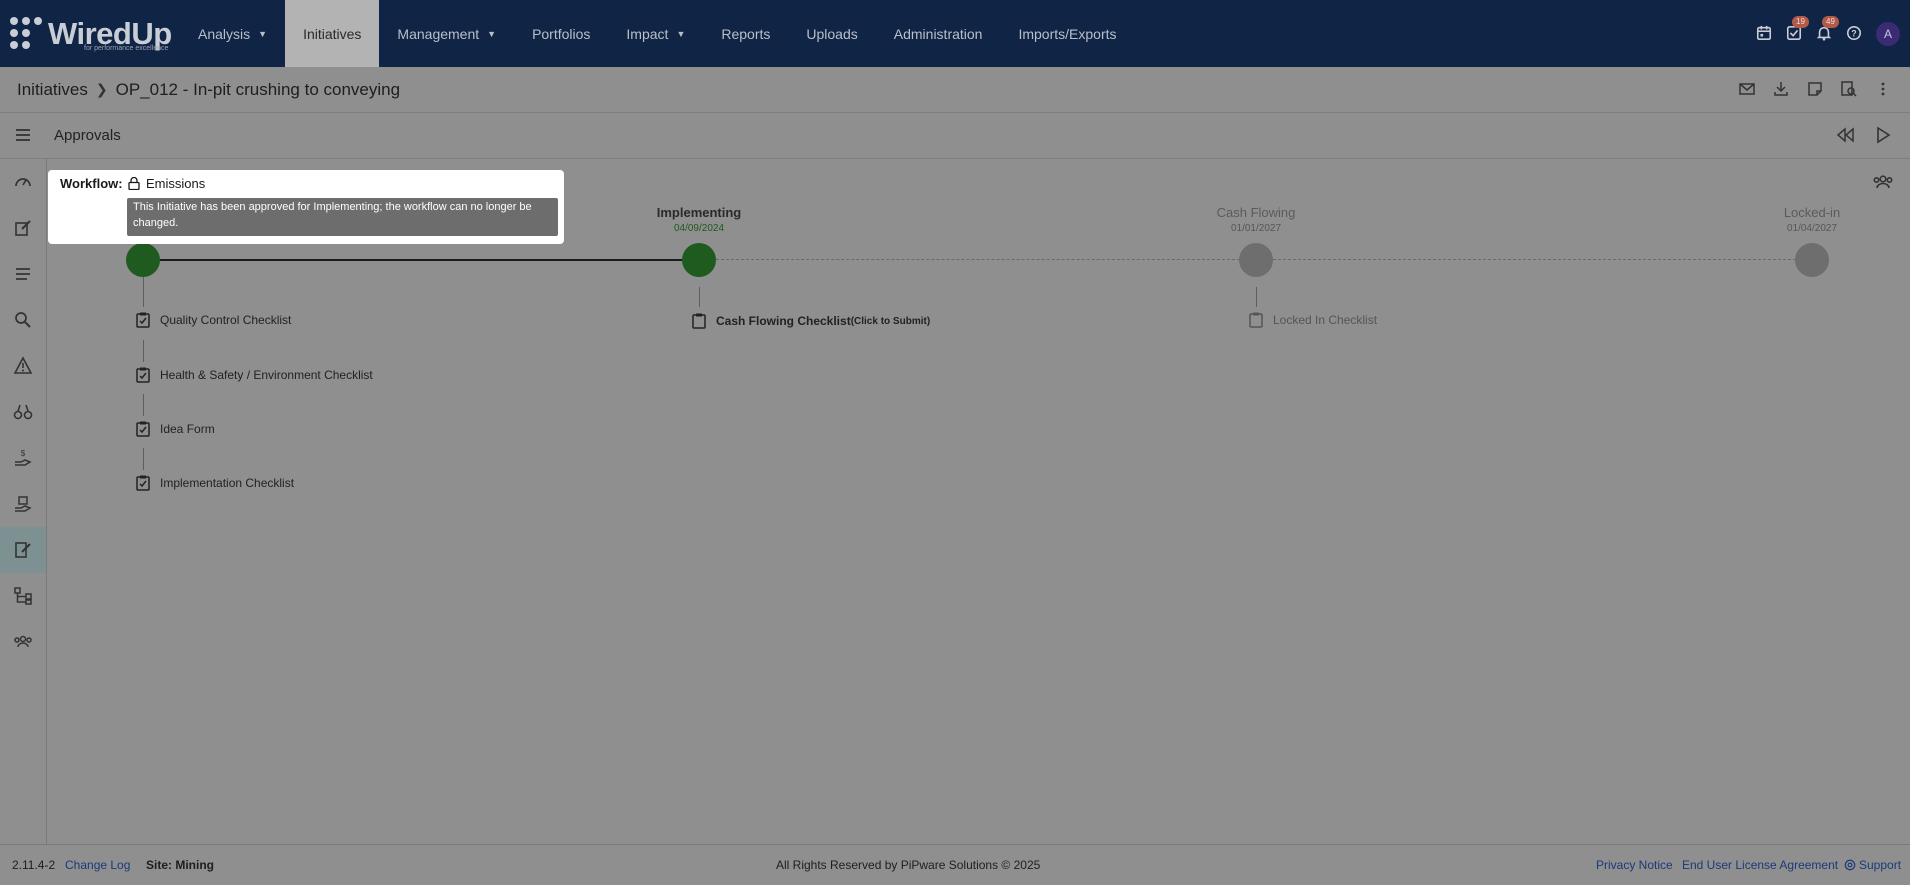  What do you see at coordinates (890, 321) in the screenshot?
I see `checklist-hint: (Click to Submit)` at bounding box center [890, 321].